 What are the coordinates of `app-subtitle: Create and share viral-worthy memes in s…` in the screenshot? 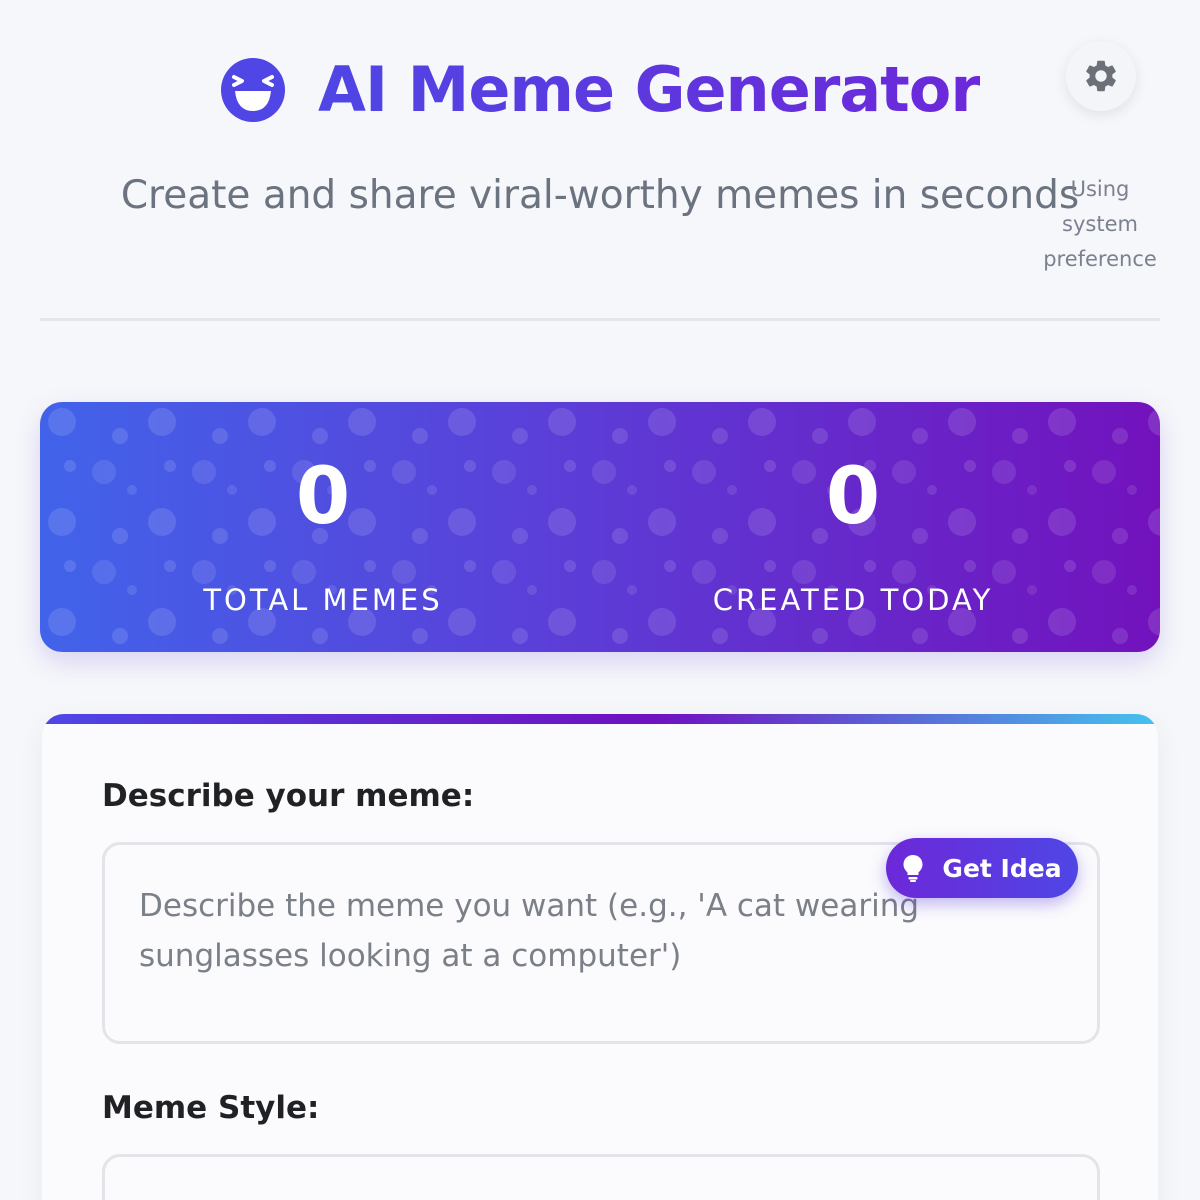 It's located at (600, 195).